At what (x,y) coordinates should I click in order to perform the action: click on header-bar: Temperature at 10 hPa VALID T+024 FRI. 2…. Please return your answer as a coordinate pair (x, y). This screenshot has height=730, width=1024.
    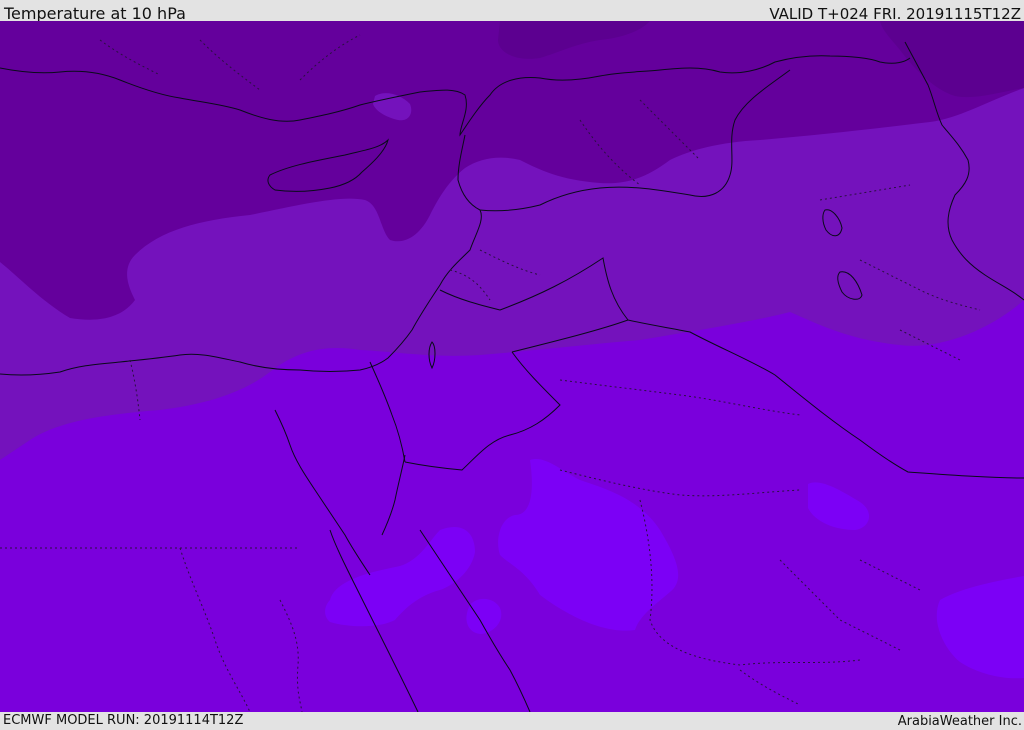
    Looking at the image, I should click on (512, 11).